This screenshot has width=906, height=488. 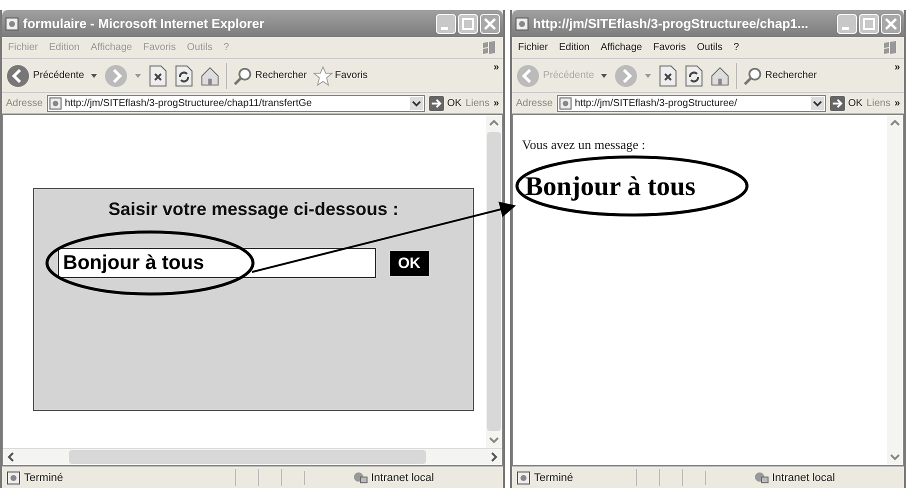 I want to click on ok-button: OK, so click(x=409, y=263).